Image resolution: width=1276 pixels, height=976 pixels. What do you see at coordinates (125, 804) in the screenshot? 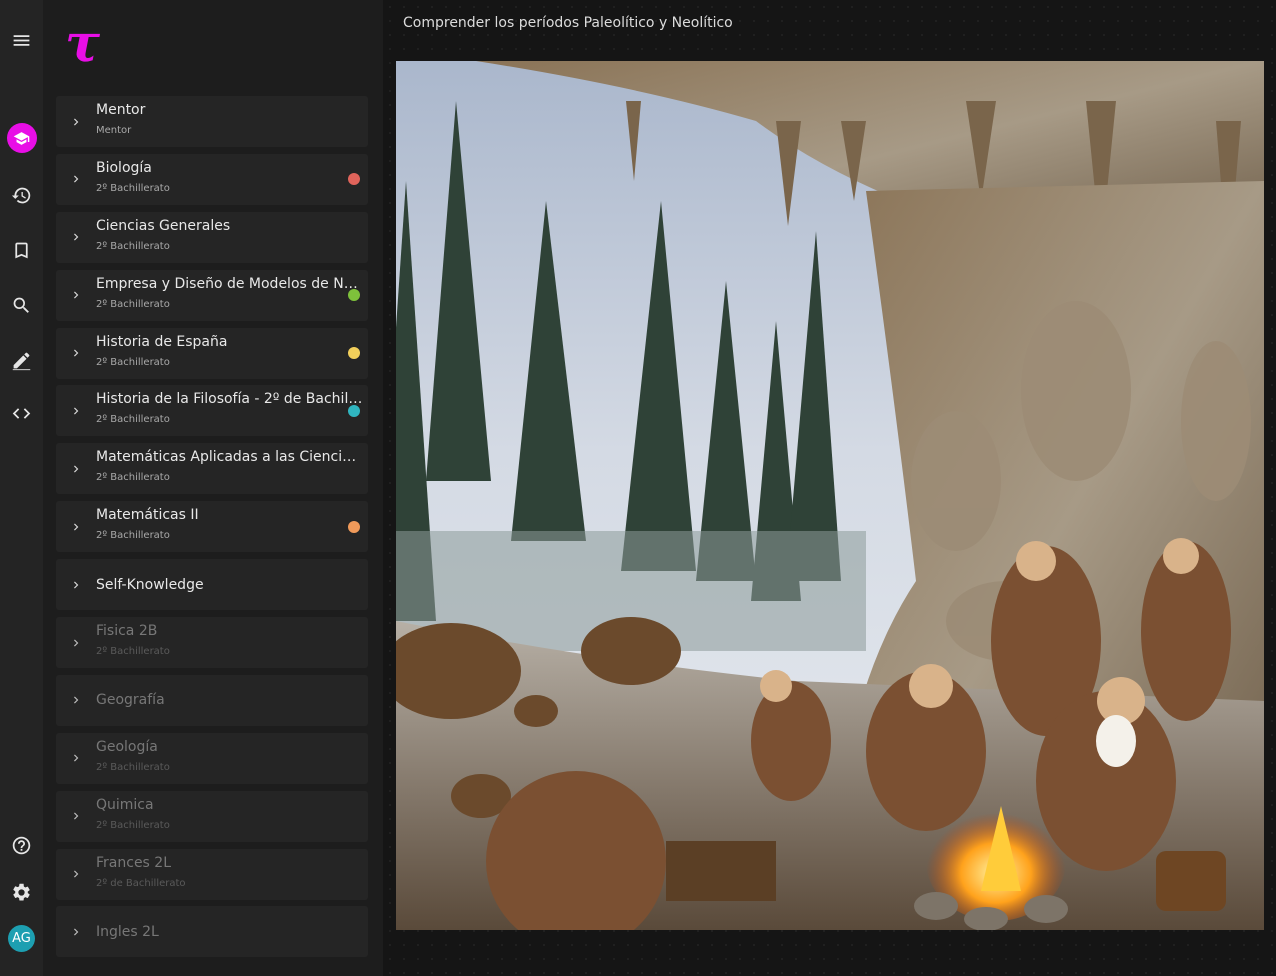
I see `course-title: Quimica` at bounding box center [125, 804].